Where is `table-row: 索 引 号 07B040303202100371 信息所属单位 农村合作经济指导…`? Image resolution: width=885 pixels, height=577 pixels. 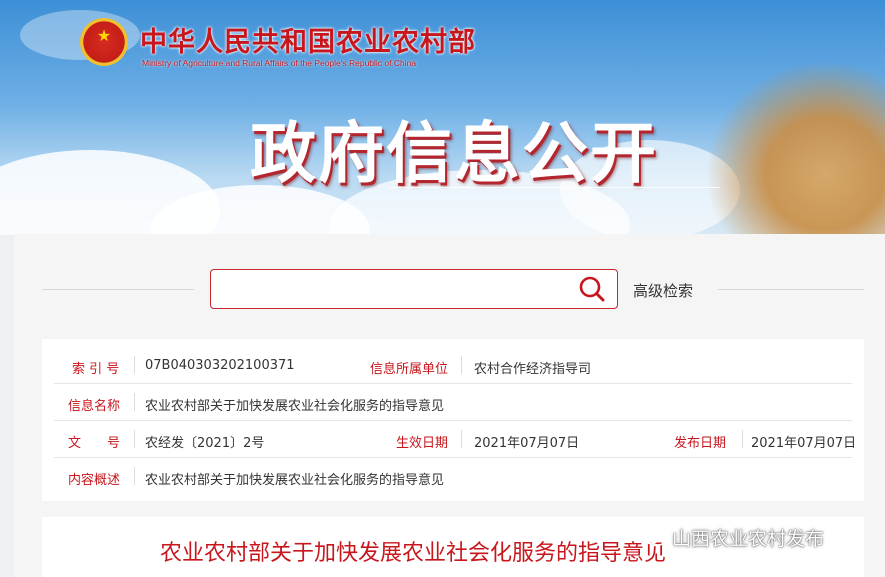 table-row: 索 引 号 07B040303202100371 信息所属单位 农村合作经济指导… is located at coordinates (453, 365).